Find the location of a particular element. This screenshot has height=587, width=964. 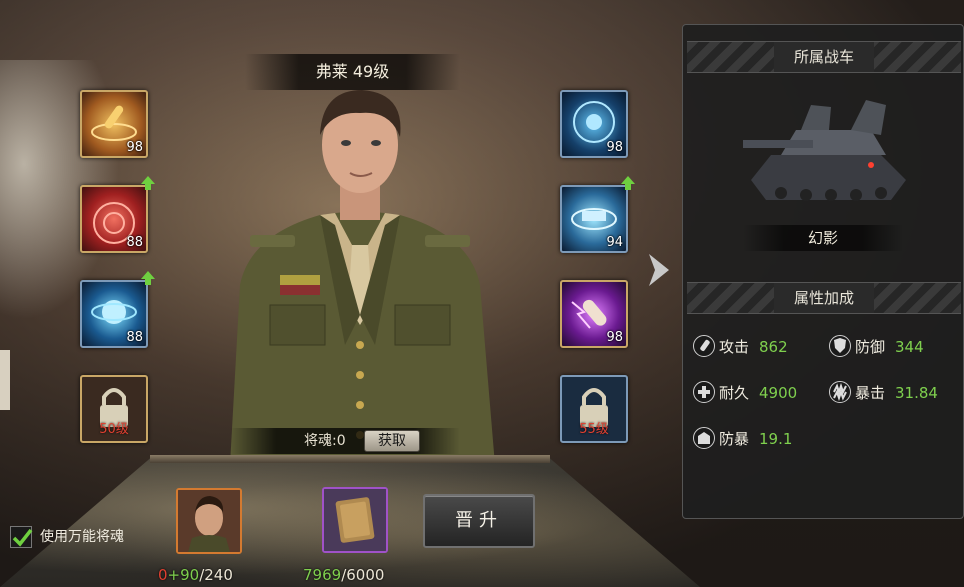

universal-soul-checkbox is located at coordinates (21, 537).